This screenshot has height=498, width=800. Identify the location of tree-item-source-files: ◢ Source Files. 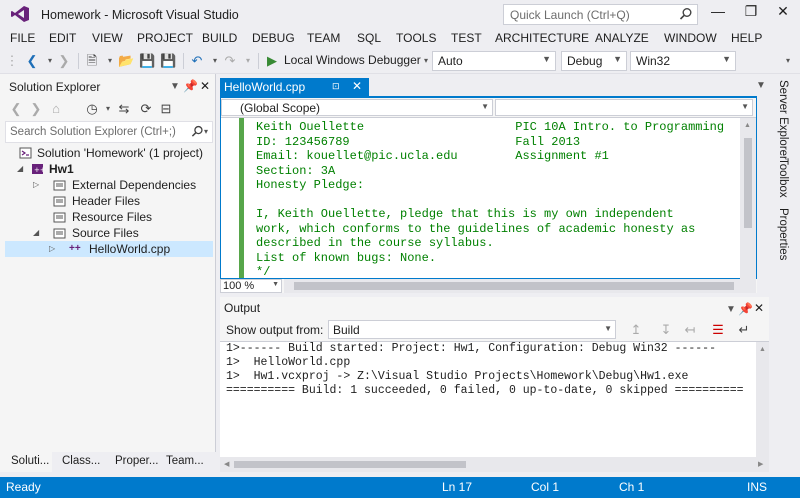
(109, 233).